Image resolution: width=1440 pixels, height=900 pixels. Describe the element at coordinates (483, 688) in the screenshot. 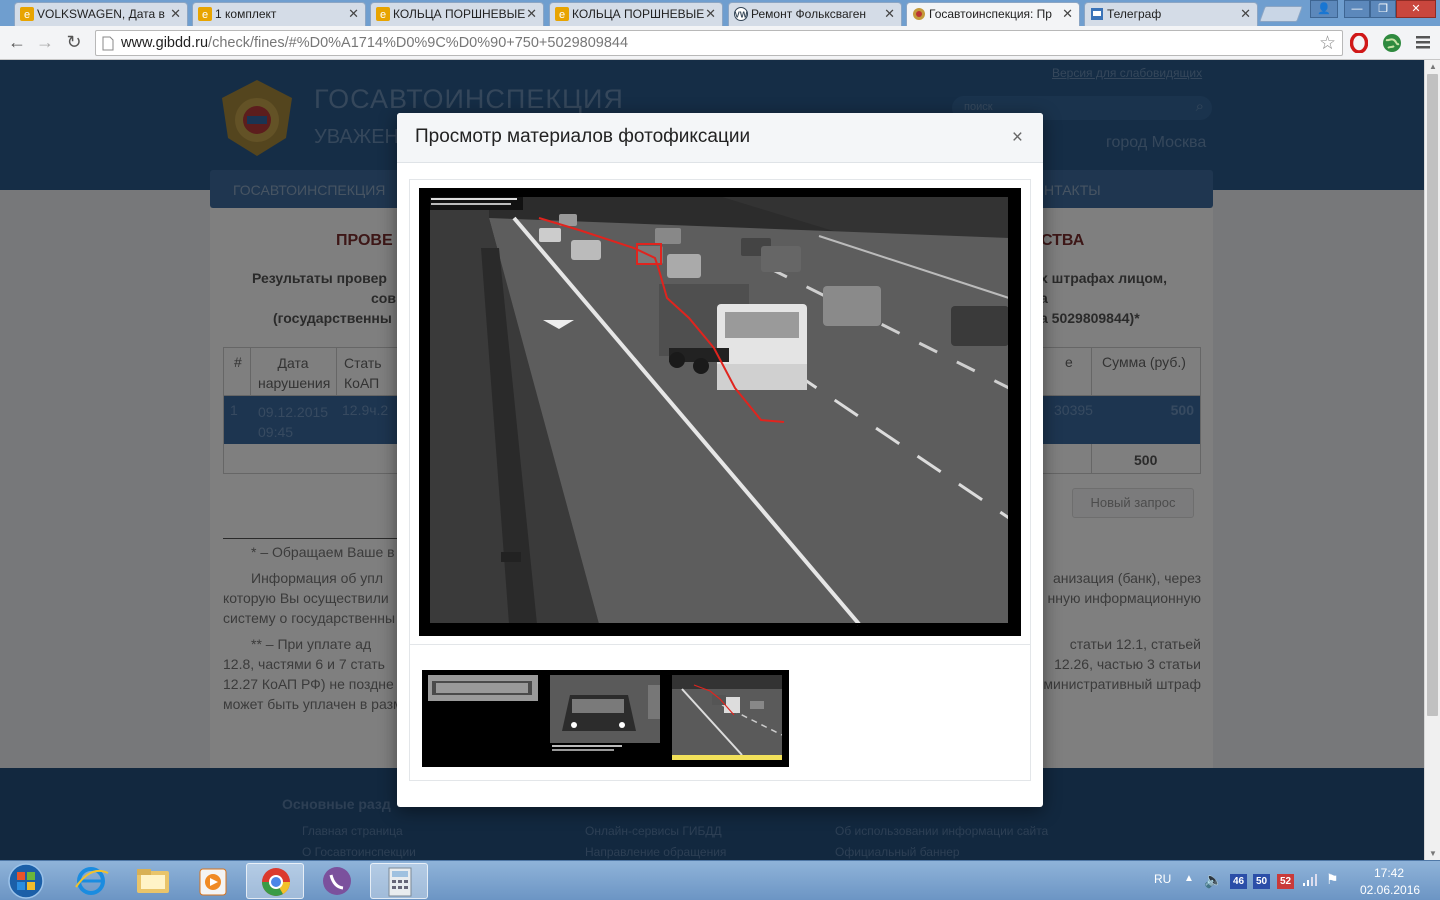

I see `plate-thumbnail` at that location.